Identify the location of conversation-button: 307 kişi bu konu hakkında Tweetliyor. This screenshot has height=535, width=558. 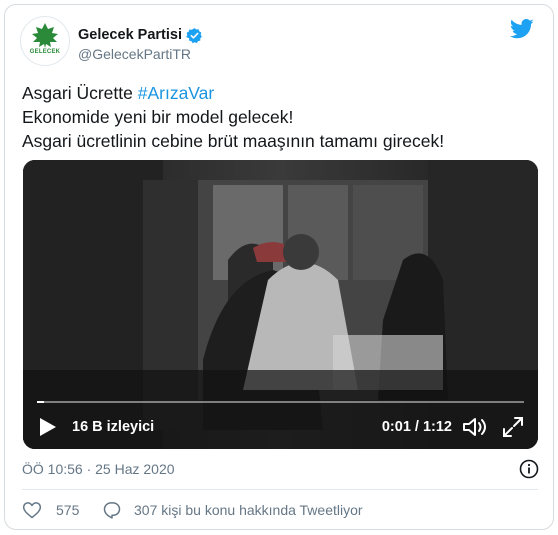
(232, 510).